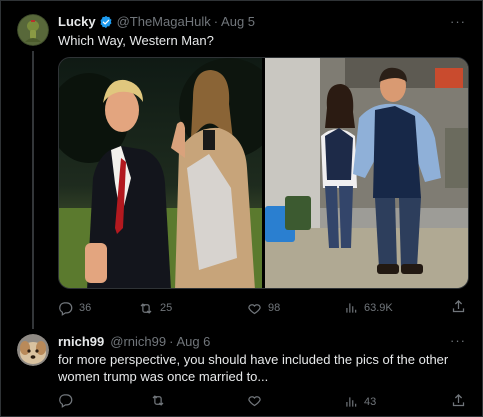  I want to click on verified-badge-icon, so click(106, 22).